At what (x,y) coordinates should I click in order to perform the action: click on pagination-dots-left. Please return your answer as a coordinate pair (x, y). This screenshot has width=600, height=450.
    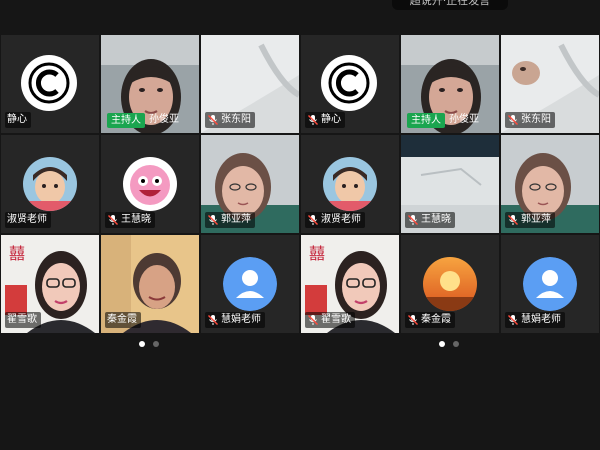
    Looking at the image, I should click on (149, 344).